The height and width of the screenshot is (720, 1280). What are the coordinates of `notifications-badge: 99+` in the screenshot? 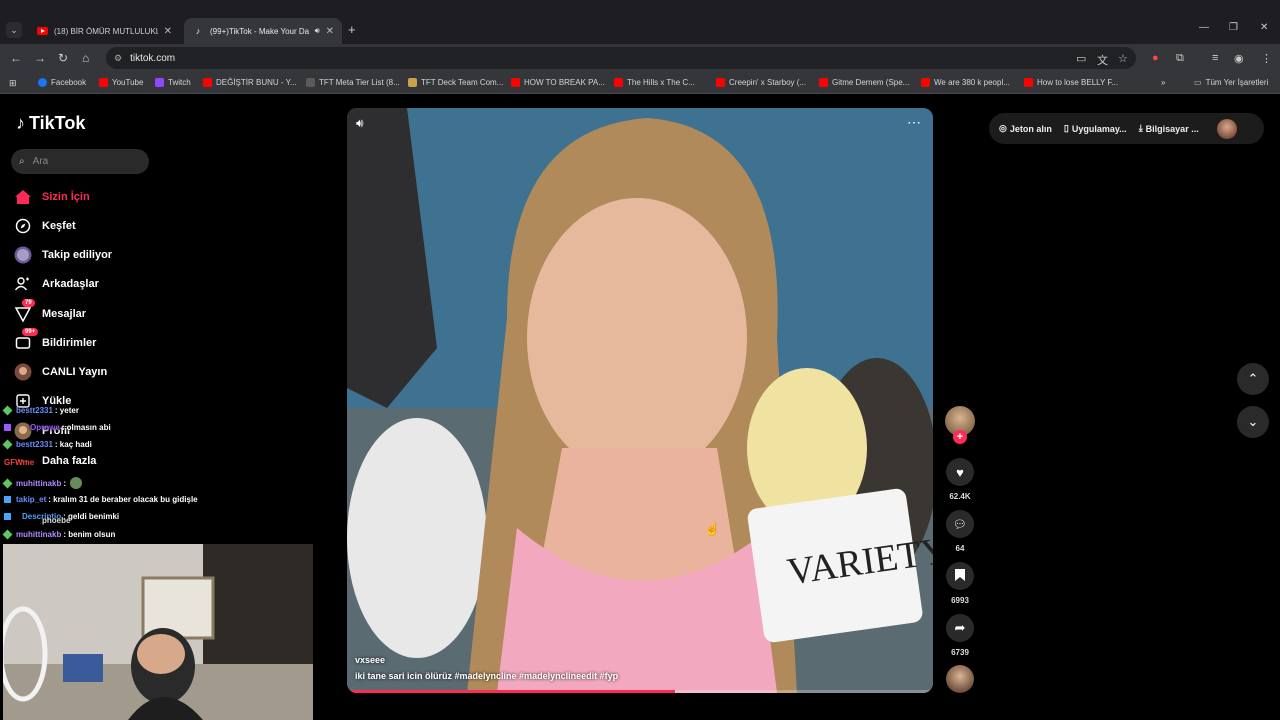 It's located at (30, 332).